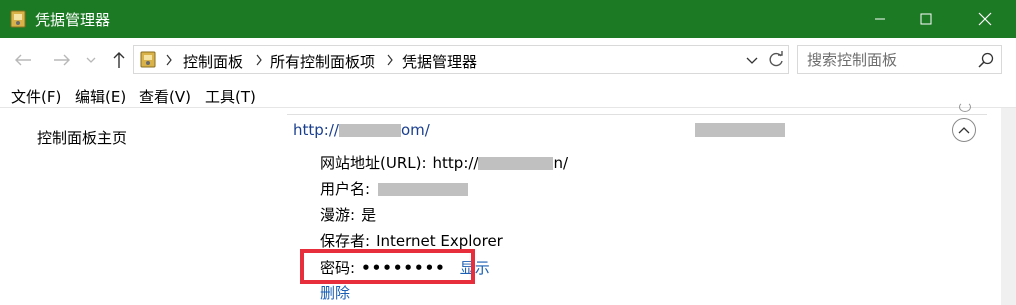 This screenshot has width=1016, height=305. Describe the element at coordinates (508, 95) in the screenshot. I see `menu-bar: 文件(F) 编辑(E) 查看(V) 工具(T)` at that location.